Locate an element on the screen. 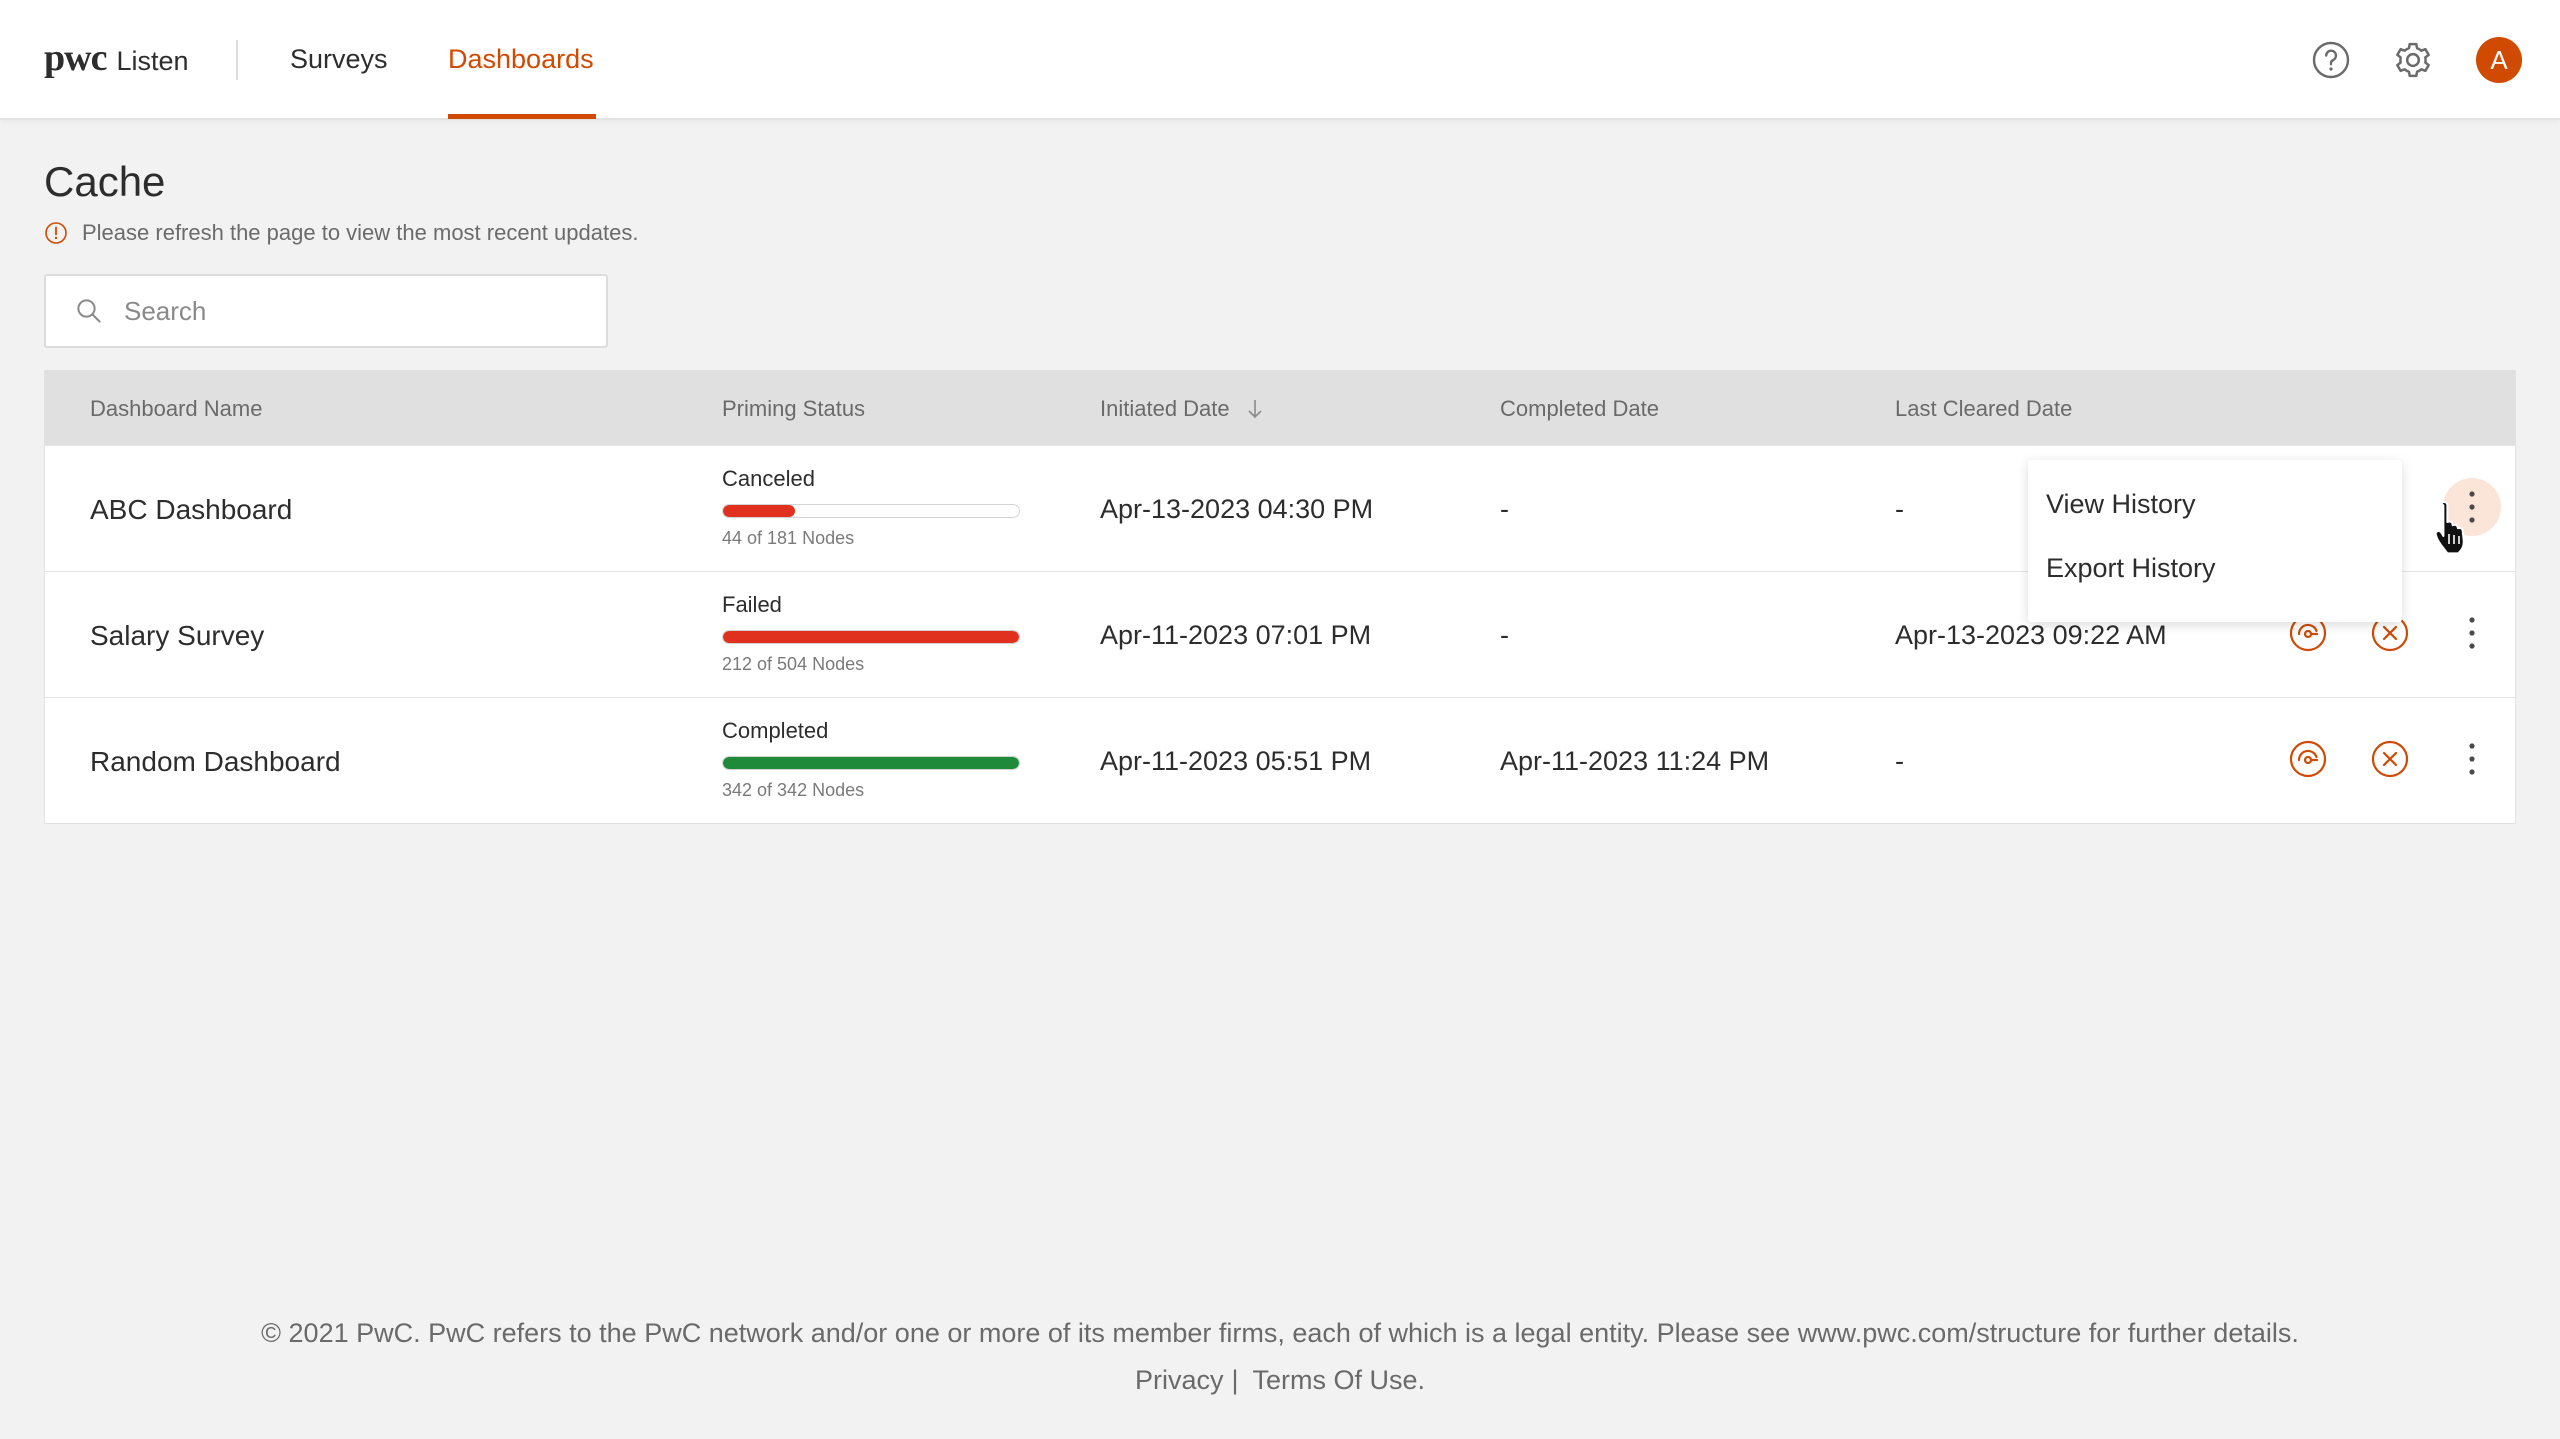 Image resolution: width=2560 pixels, height=1439 pixels. terms-of-use-link: Terms Of Use. is located at coordinates (1339, 1380).